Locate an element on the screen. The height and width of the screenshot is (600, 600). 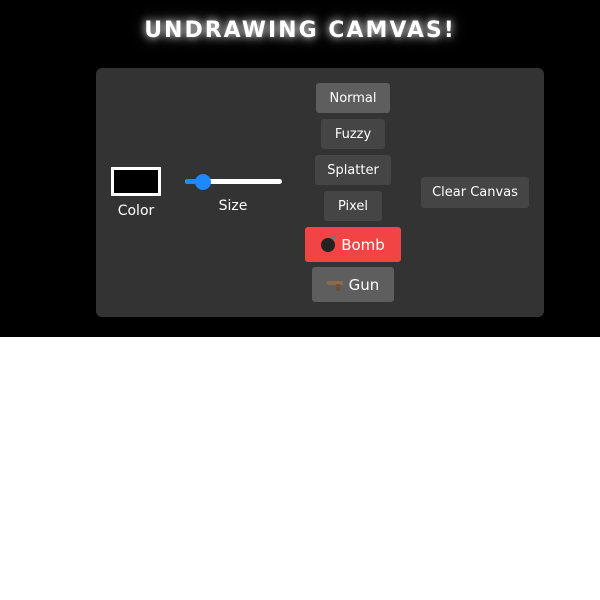
clear-canvas-button: Clear Canvas is located at coordinates (475, 192).